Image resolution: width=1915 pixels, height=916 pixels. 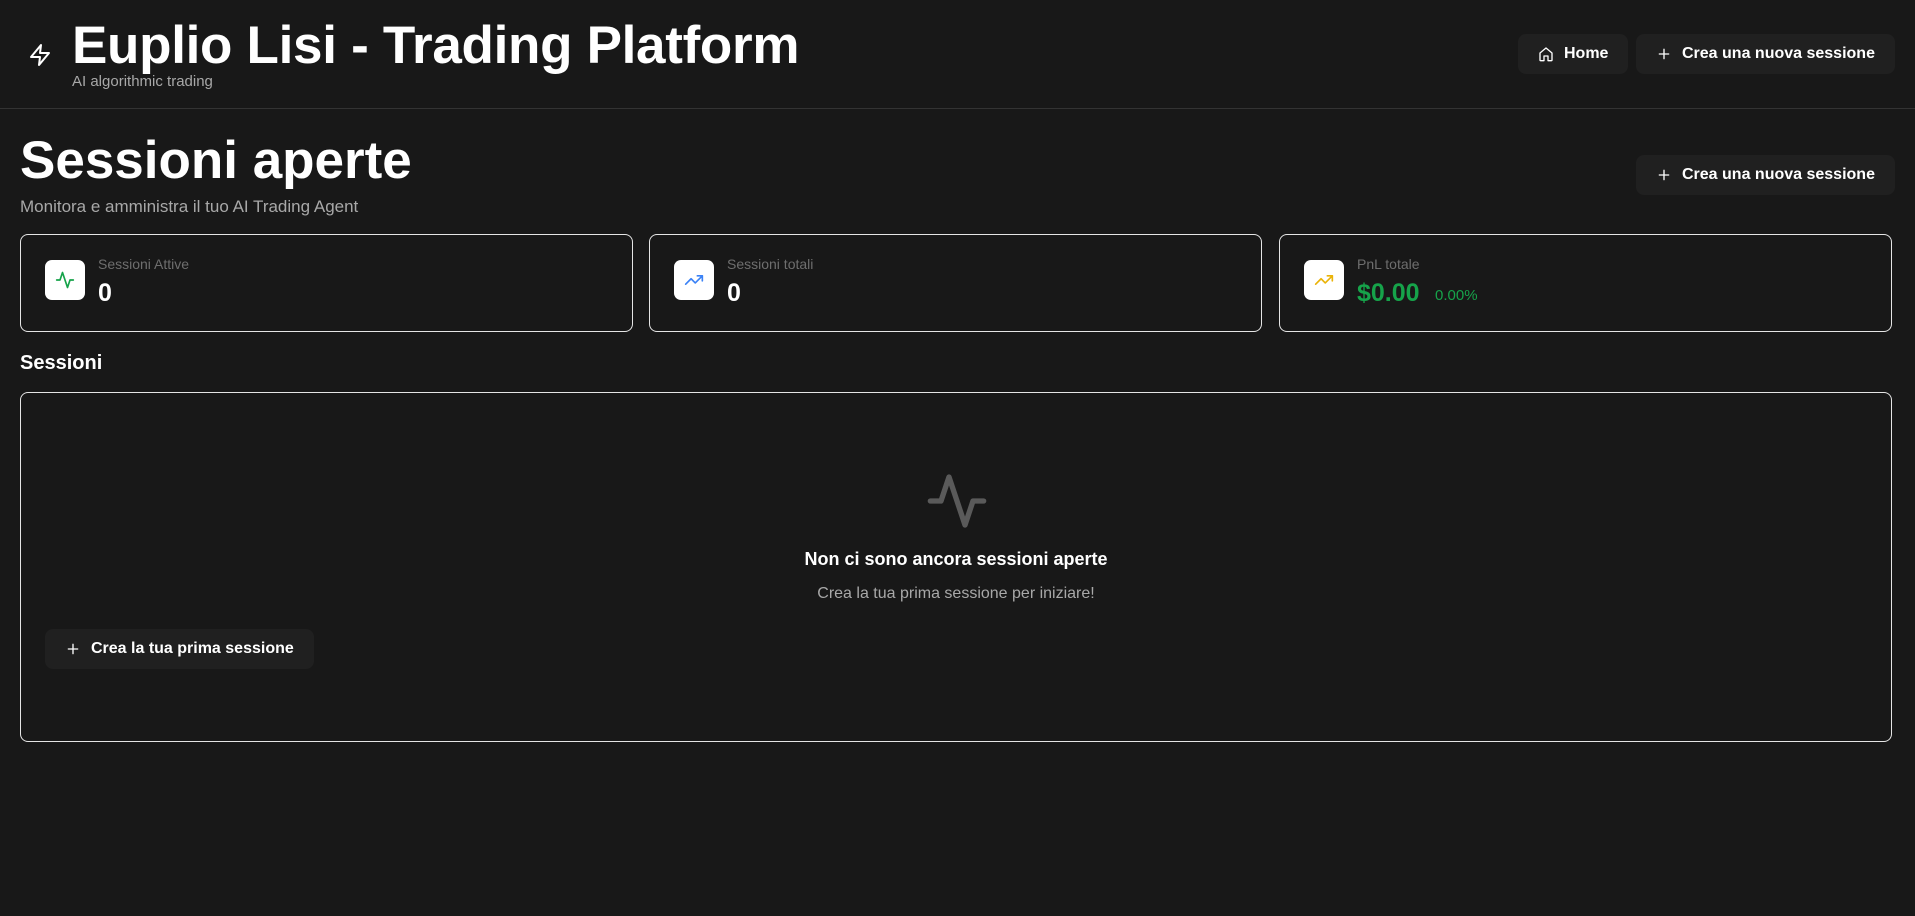 I want to click on home-button: Home, so click(x=1573, y=54).